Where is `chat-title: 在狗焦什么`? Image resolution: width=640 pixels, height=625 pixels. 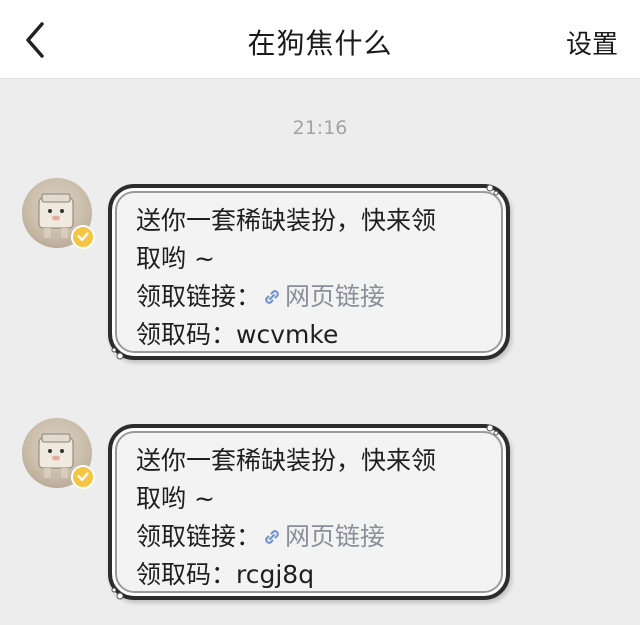 chat-title: 在狗焦什么 is located at coordinates (320, 43).